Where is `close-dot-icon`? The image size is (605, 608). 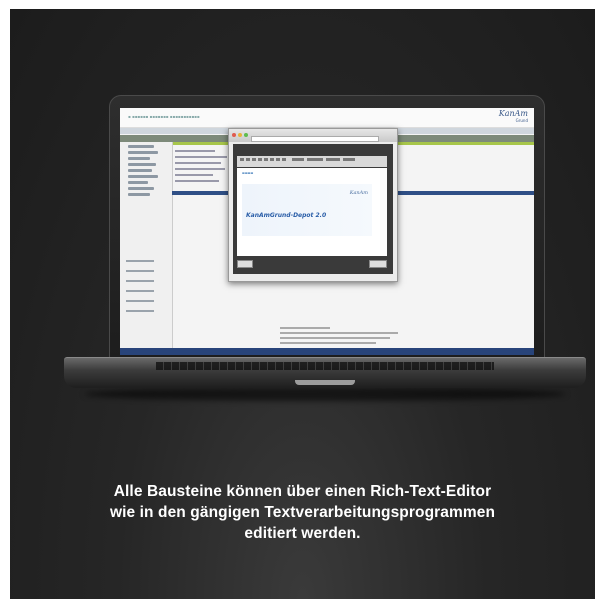
close-dot-icon is located at coordinates (234, 135).